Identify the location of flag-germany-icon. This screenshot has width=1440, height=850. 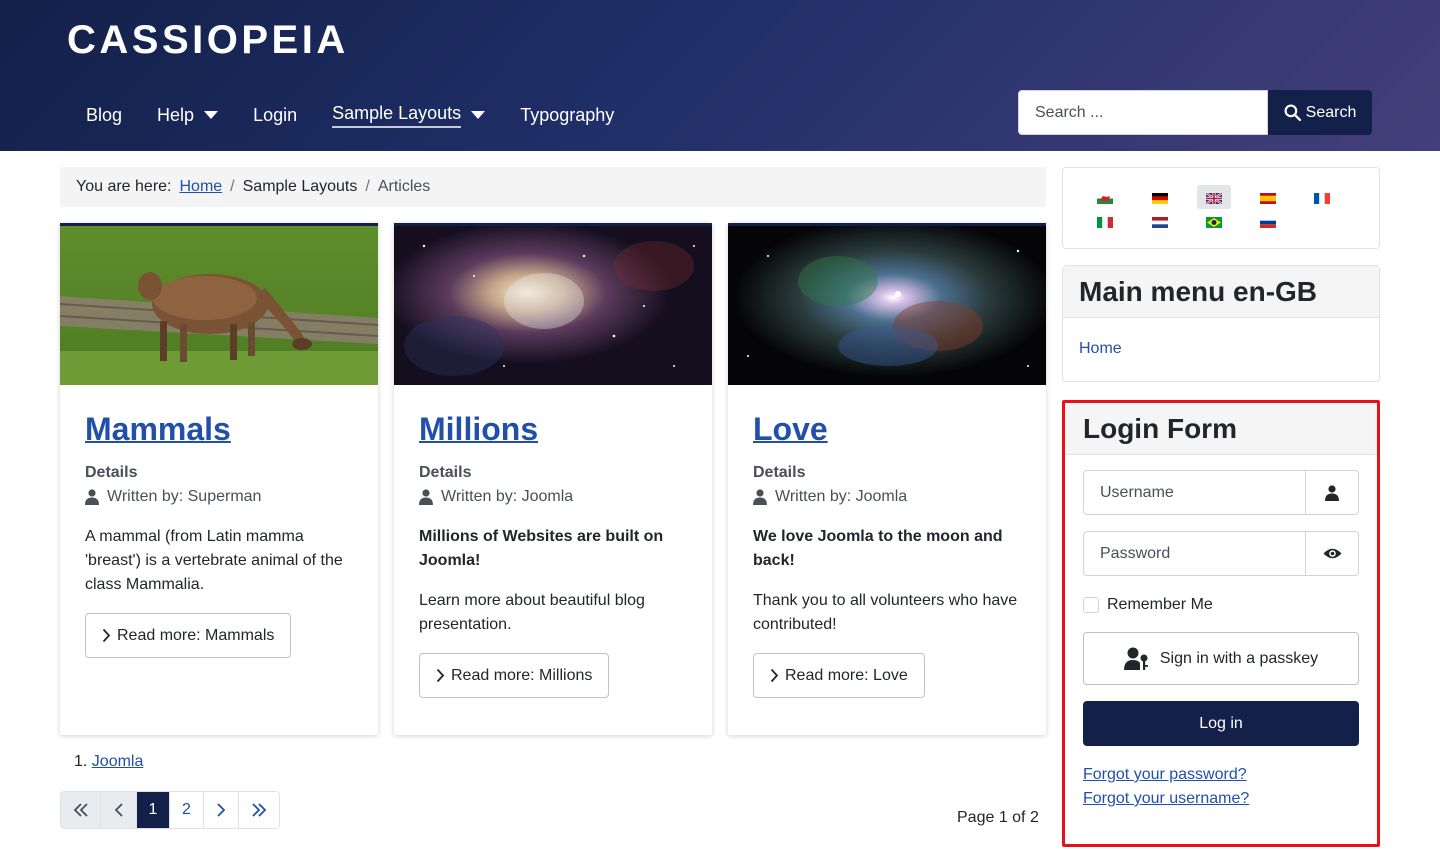
(1160, 198).